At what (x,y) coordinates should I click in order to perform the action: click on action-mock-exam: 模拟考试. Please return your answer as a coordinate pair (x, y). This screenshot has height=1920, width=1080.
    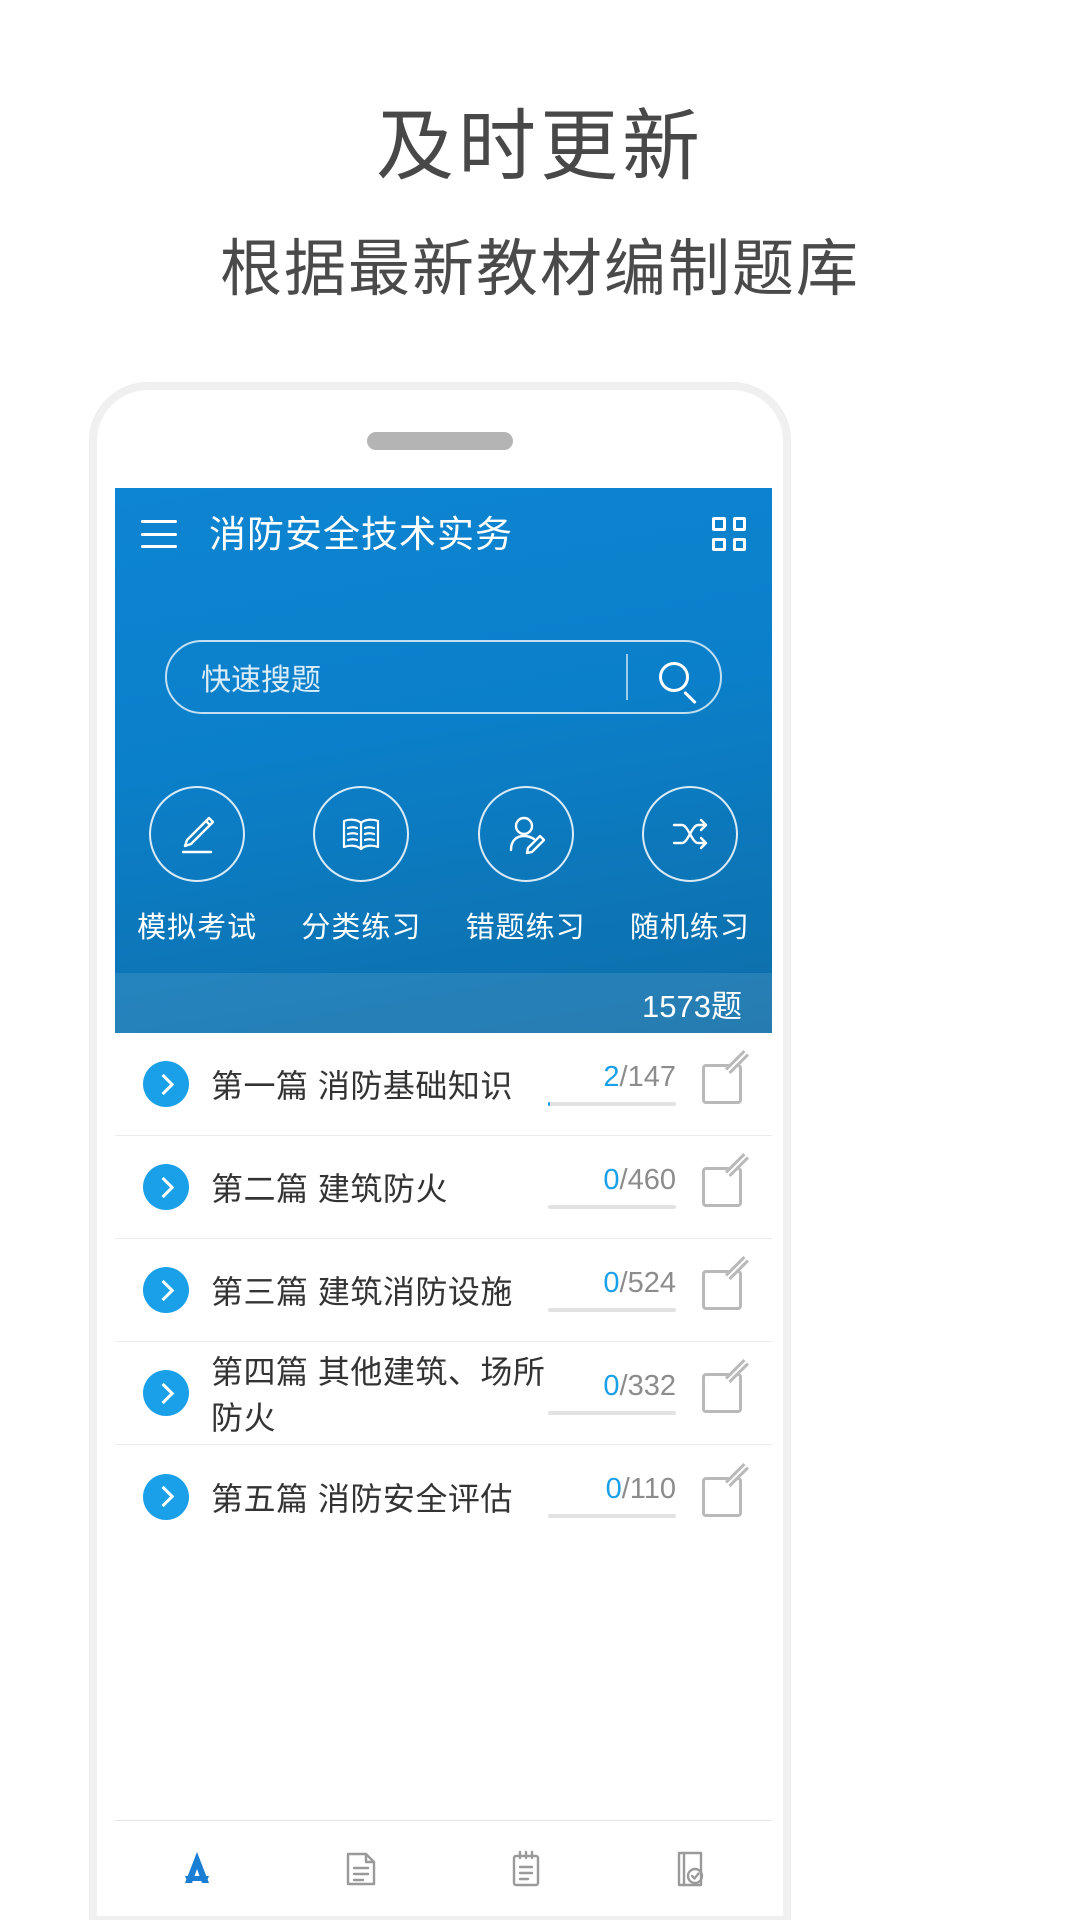
    Looking at the image, I should click on (197, 866).